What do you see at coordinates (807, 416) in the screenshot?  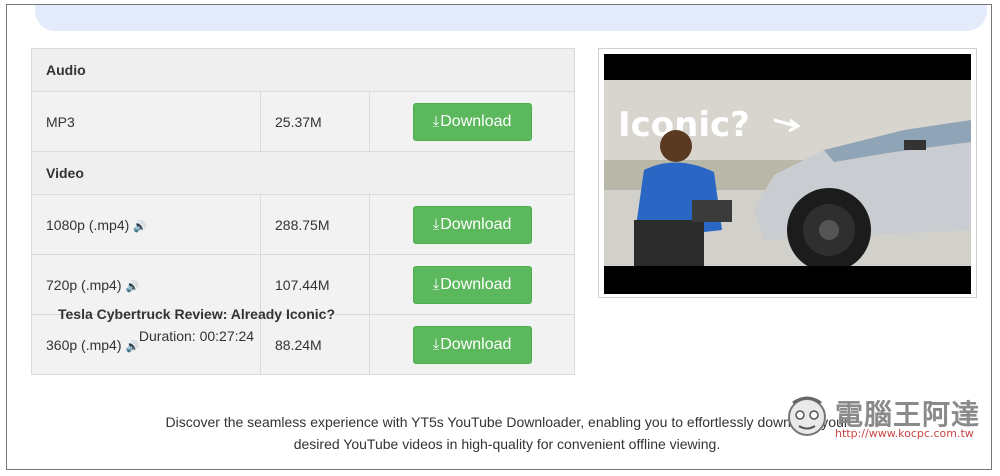 I see `watermark-mascot-icon` at bounding box center [807, 416].